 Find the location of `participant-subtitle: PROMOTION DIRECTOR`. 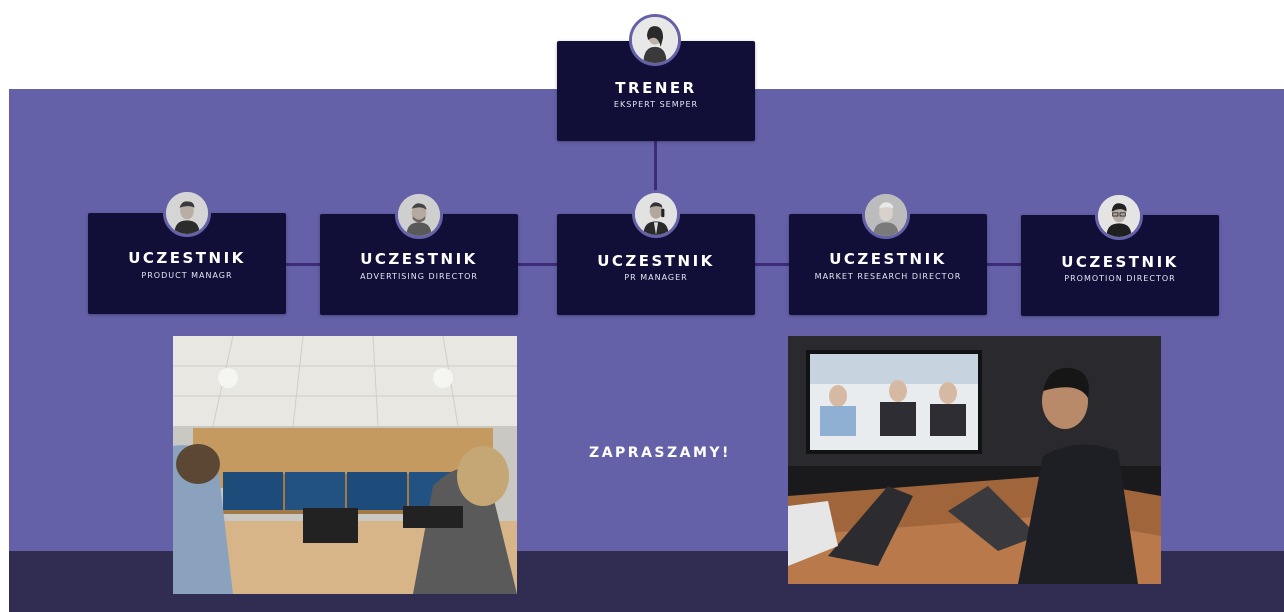

participant-subtitle: PROMOTION DIRECTOR is located at coordinates (1120, 278).